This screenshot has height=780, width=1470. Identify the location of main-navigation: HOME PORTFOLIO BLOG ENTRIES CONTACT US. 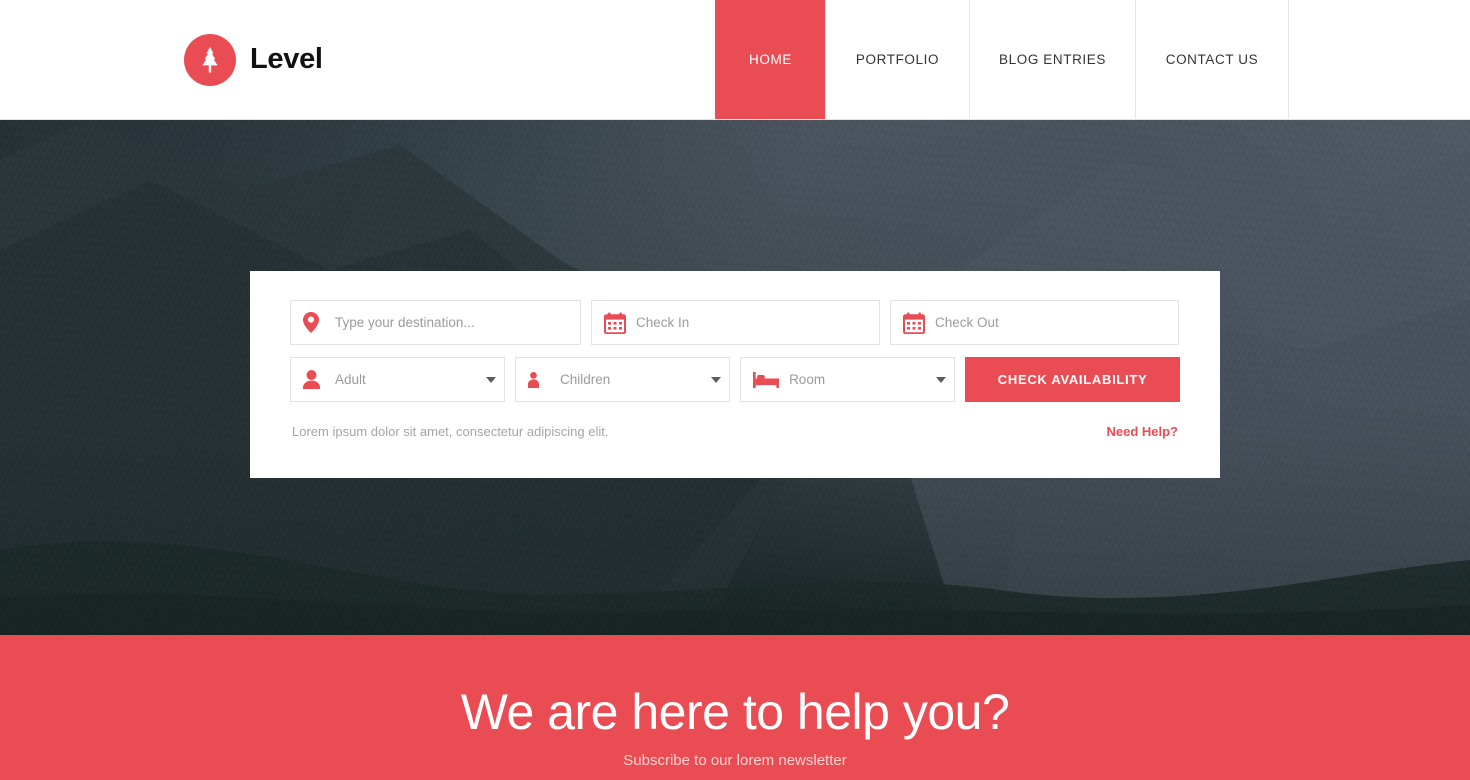
(1092, 59).